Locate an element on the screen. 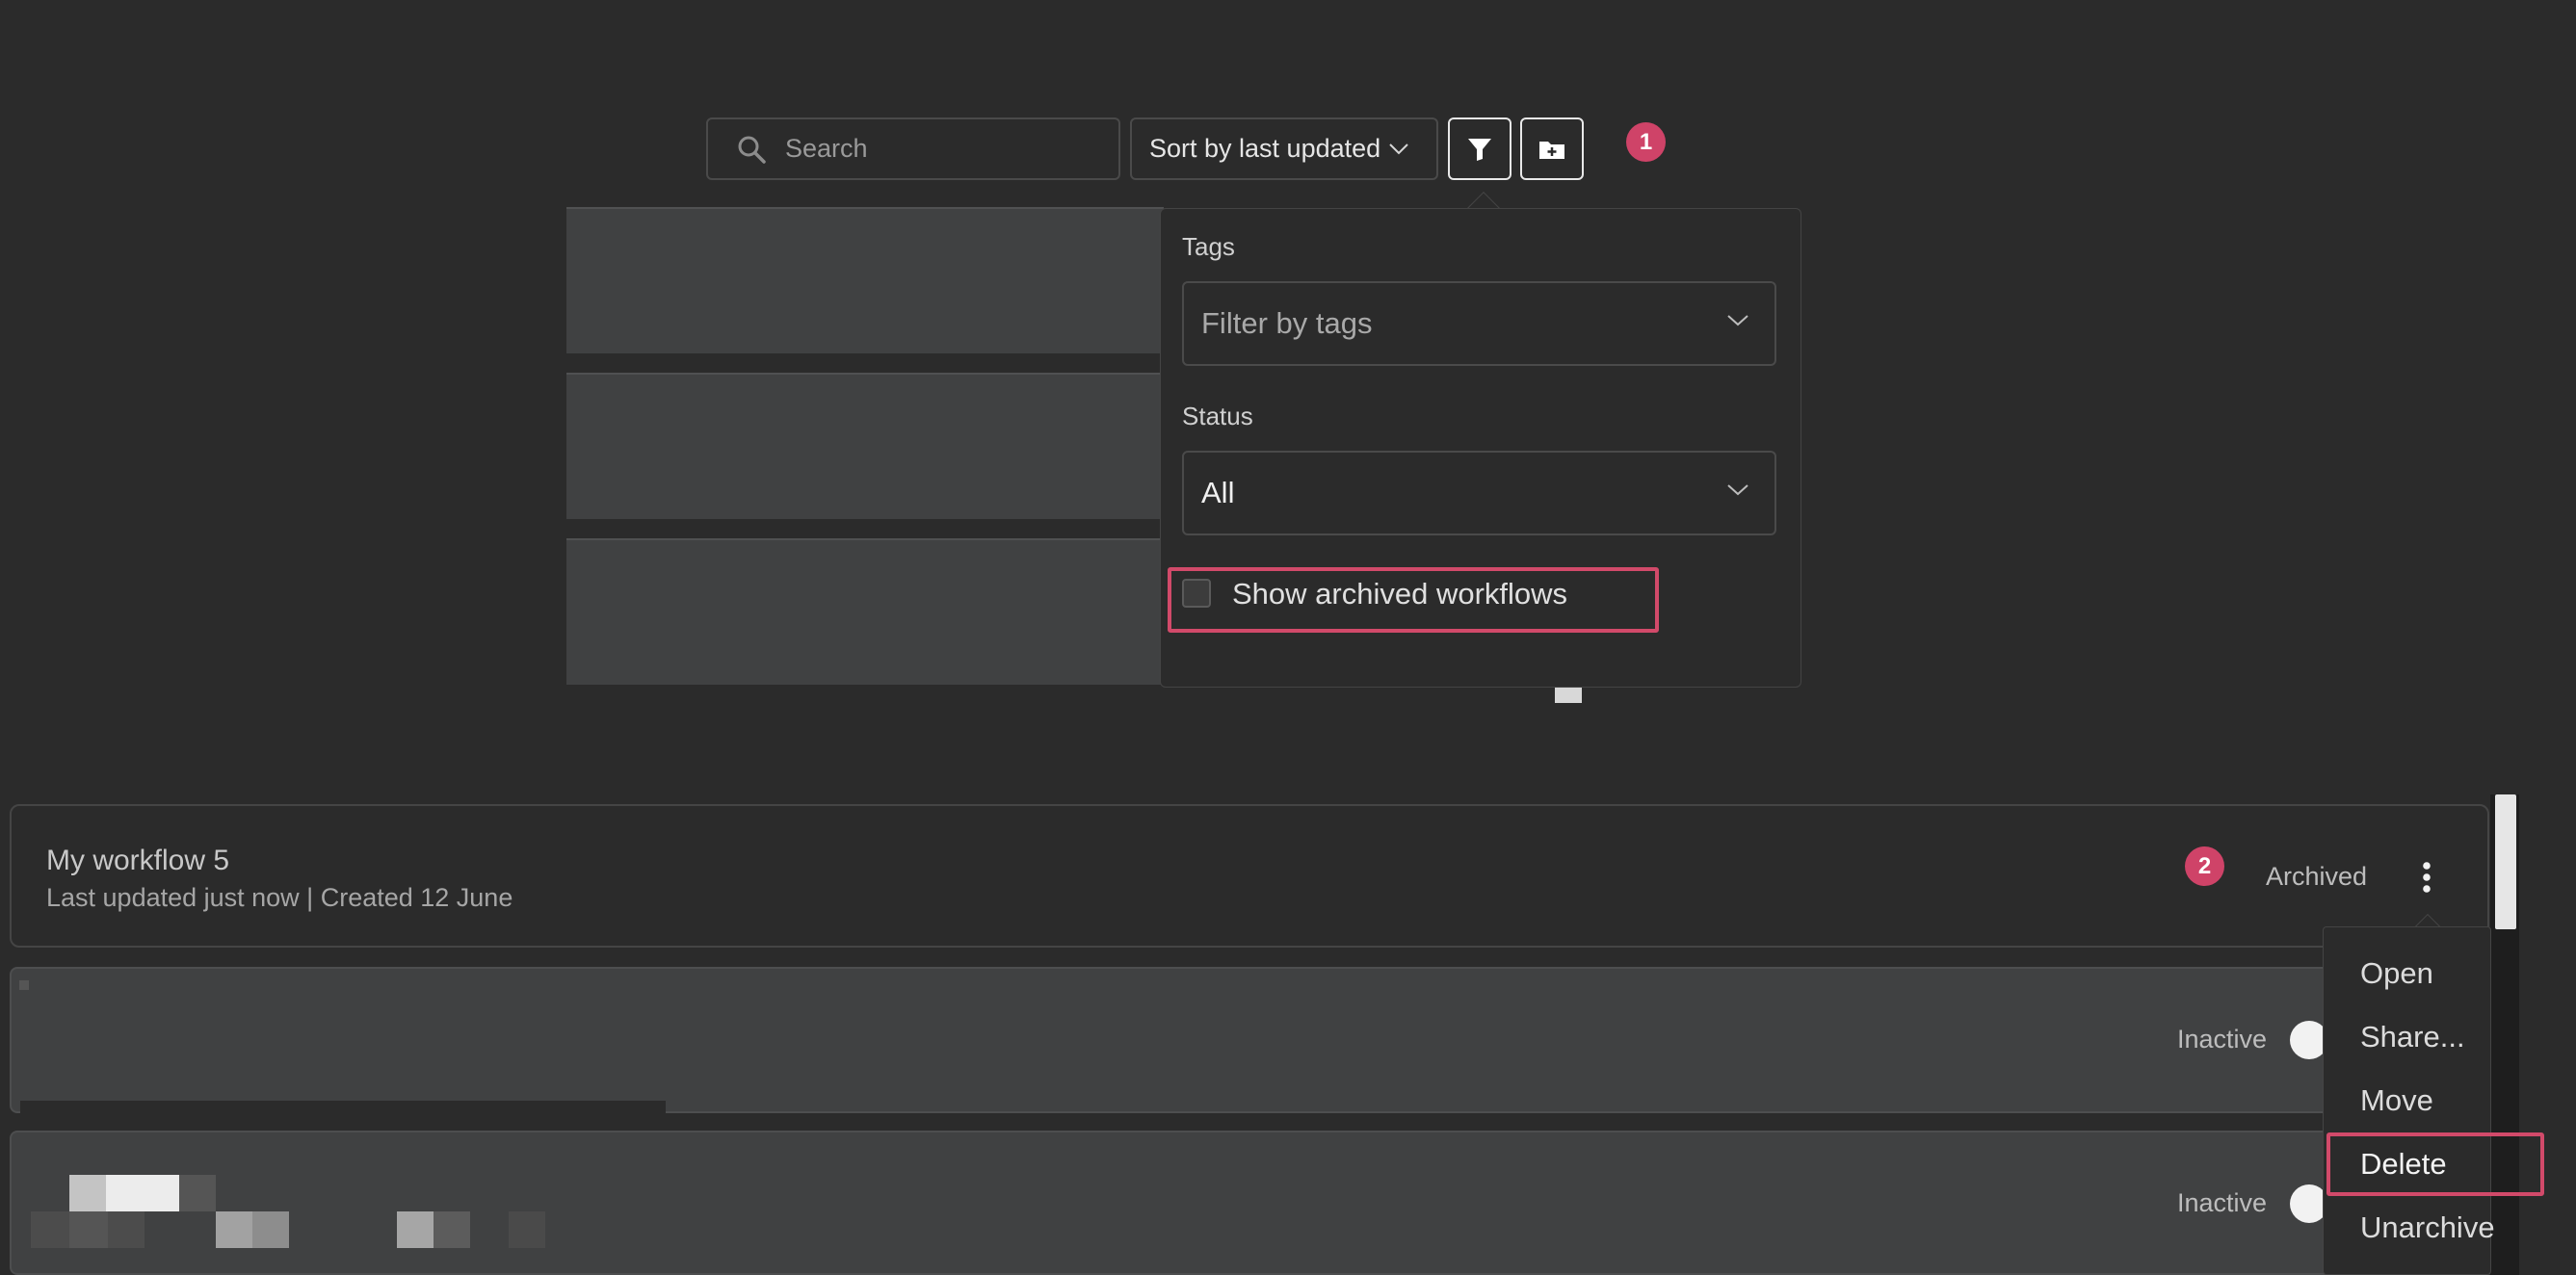 The image size is (2576, 1275). new-folder-button is located at coordinates (1552, 148).